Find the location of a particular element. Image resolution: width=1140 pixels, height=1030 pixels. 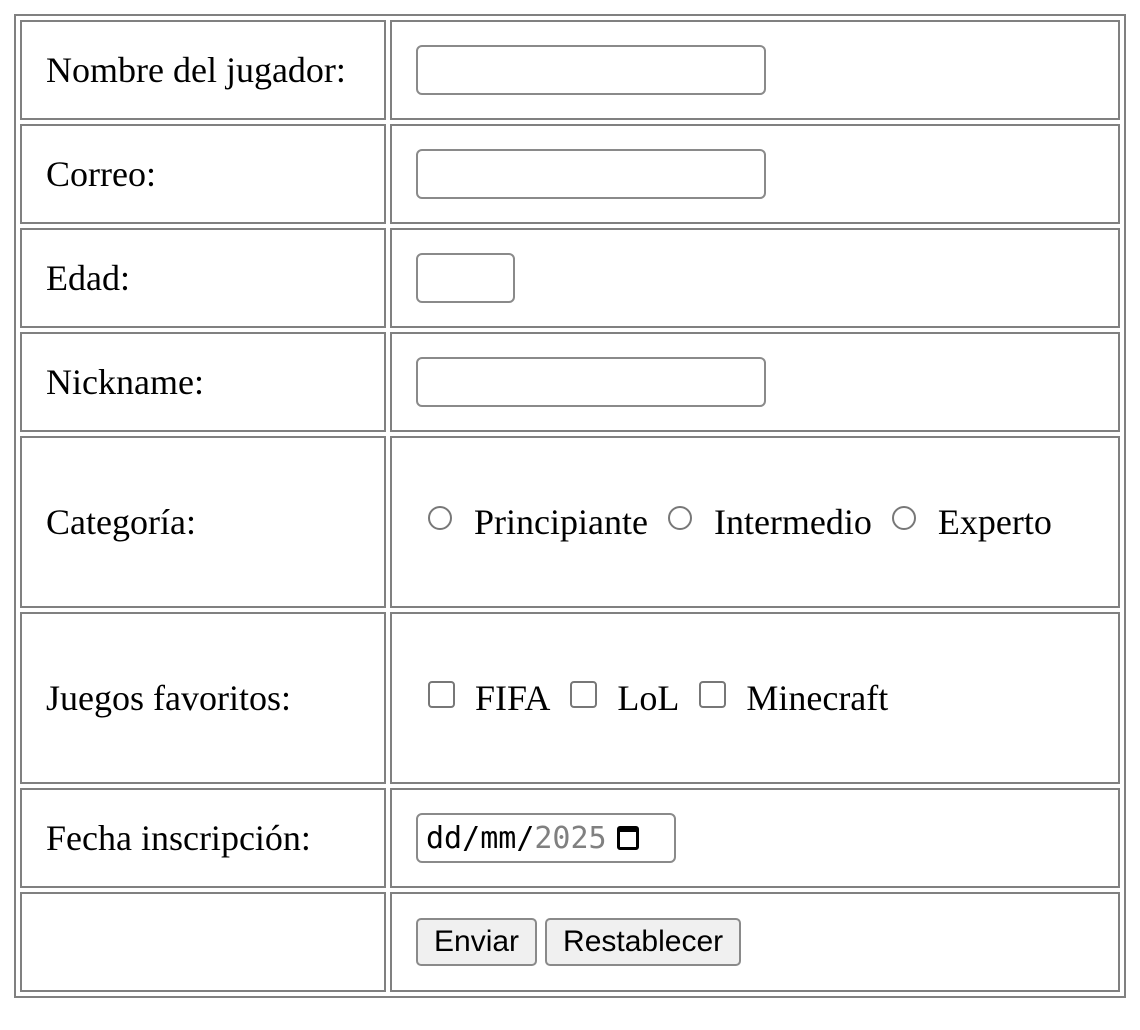

juegos-label: Juegos favoritos: is located at coordinates (203, 698).